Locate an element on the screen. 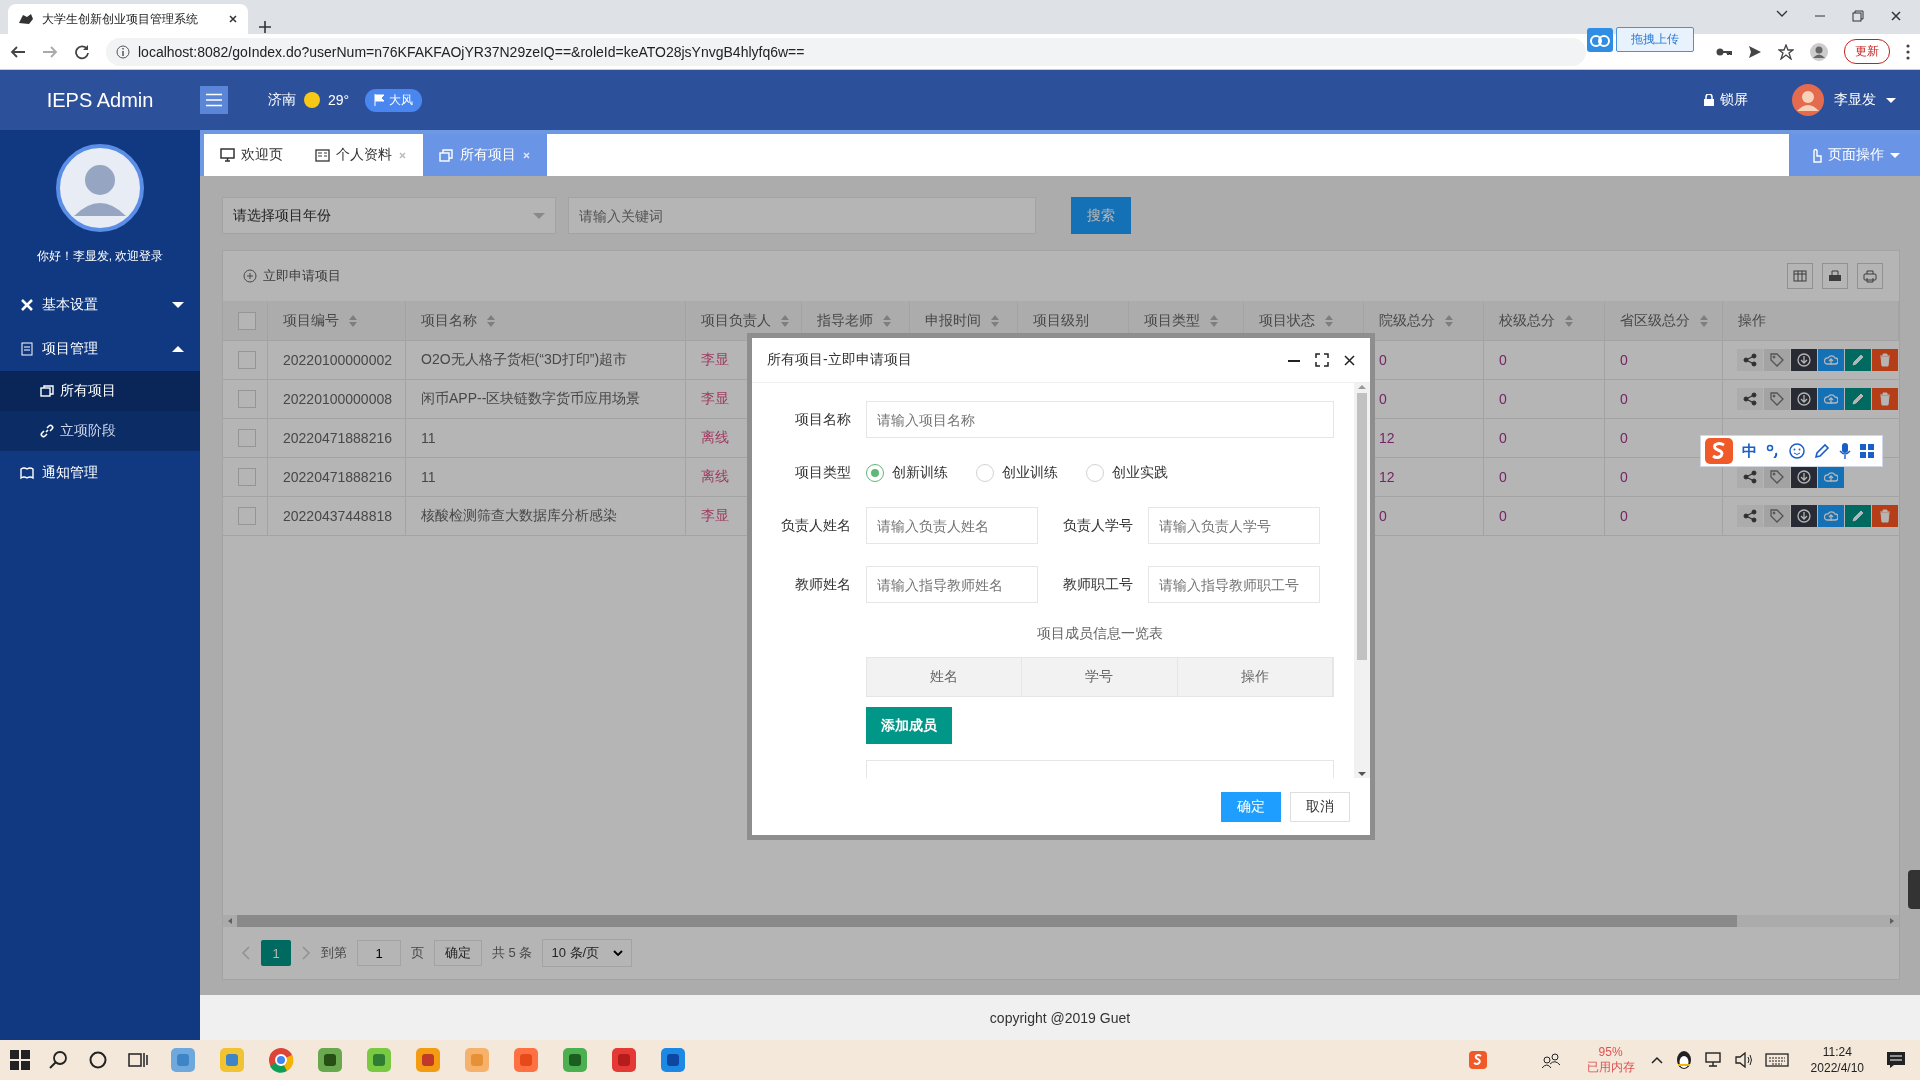 Image resolution: width=1920 pixels, height=1080 pixels. column-header: 项目编号 is located at coordinates (337, 321).